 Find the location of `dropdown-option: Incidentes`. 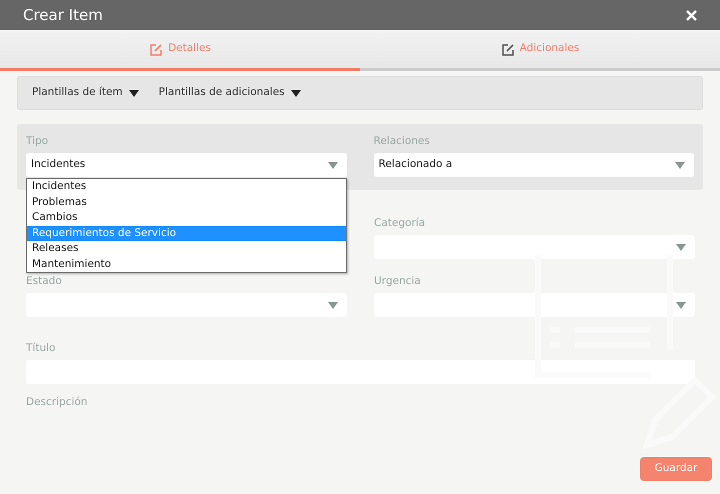

dropdown-option: Incidentes is located at coordinates (186, 186).